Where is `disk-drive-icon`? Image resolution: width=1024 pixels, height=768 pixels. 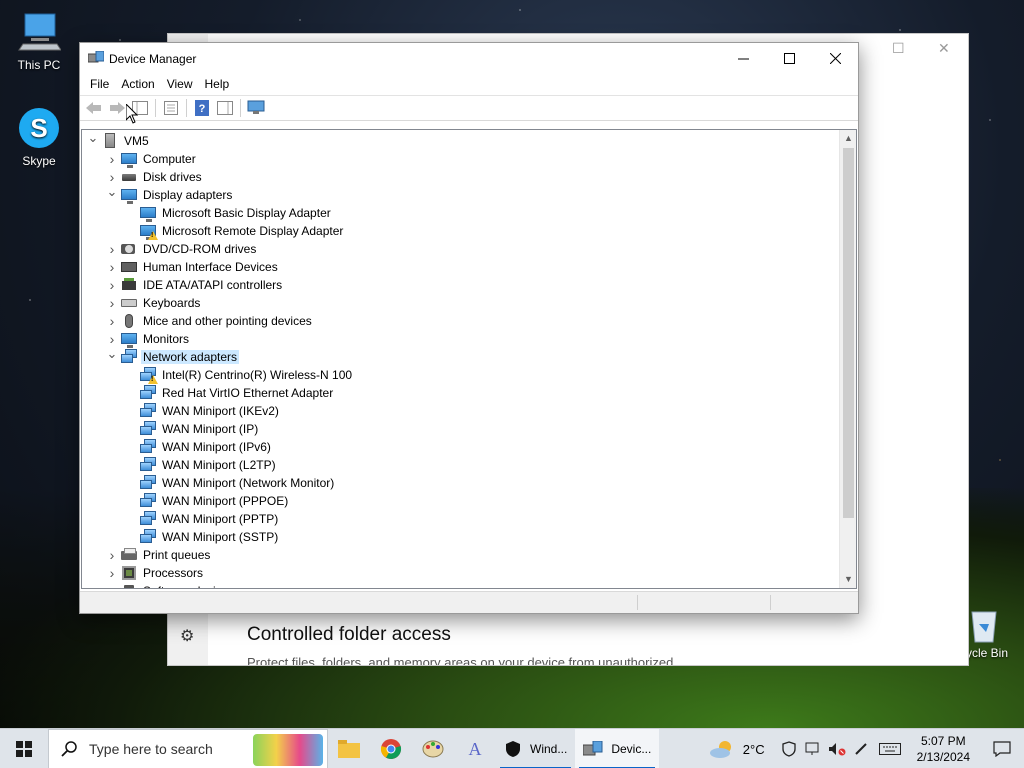
disk-drive-icon is located at coordinates (129, 177).